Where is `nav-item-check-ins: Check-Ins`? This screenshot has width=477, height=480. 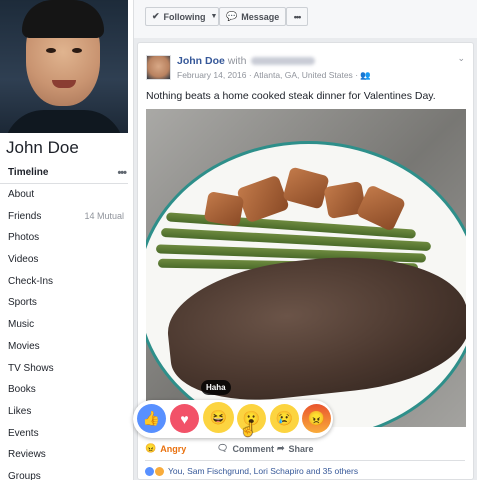 nav-item-check-ins: Check-Ins is located at coordinates (67, 281).